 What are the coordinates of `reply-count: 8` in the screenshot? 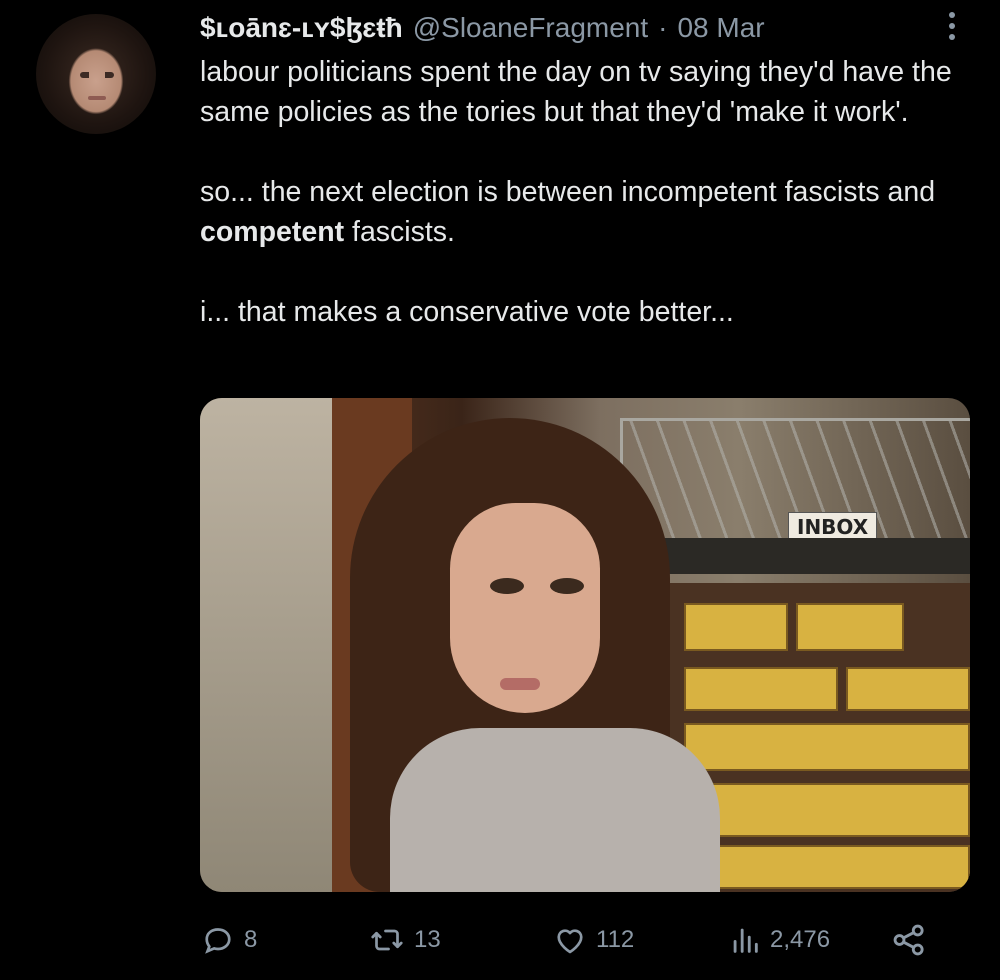 It's located at (251, 939).